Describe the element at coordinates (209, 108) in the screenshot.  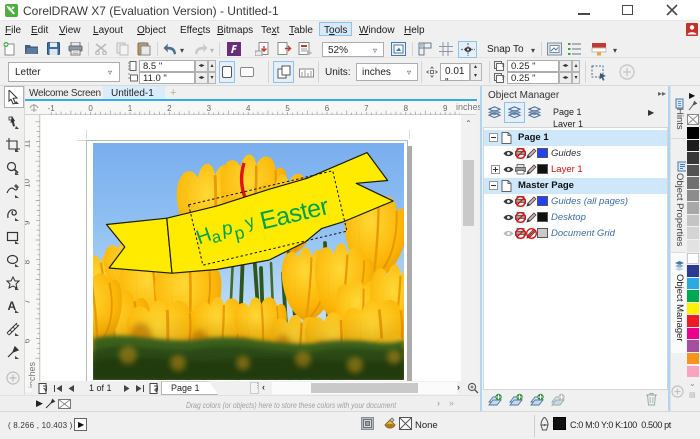
I see `svg-text: 3` at that location.